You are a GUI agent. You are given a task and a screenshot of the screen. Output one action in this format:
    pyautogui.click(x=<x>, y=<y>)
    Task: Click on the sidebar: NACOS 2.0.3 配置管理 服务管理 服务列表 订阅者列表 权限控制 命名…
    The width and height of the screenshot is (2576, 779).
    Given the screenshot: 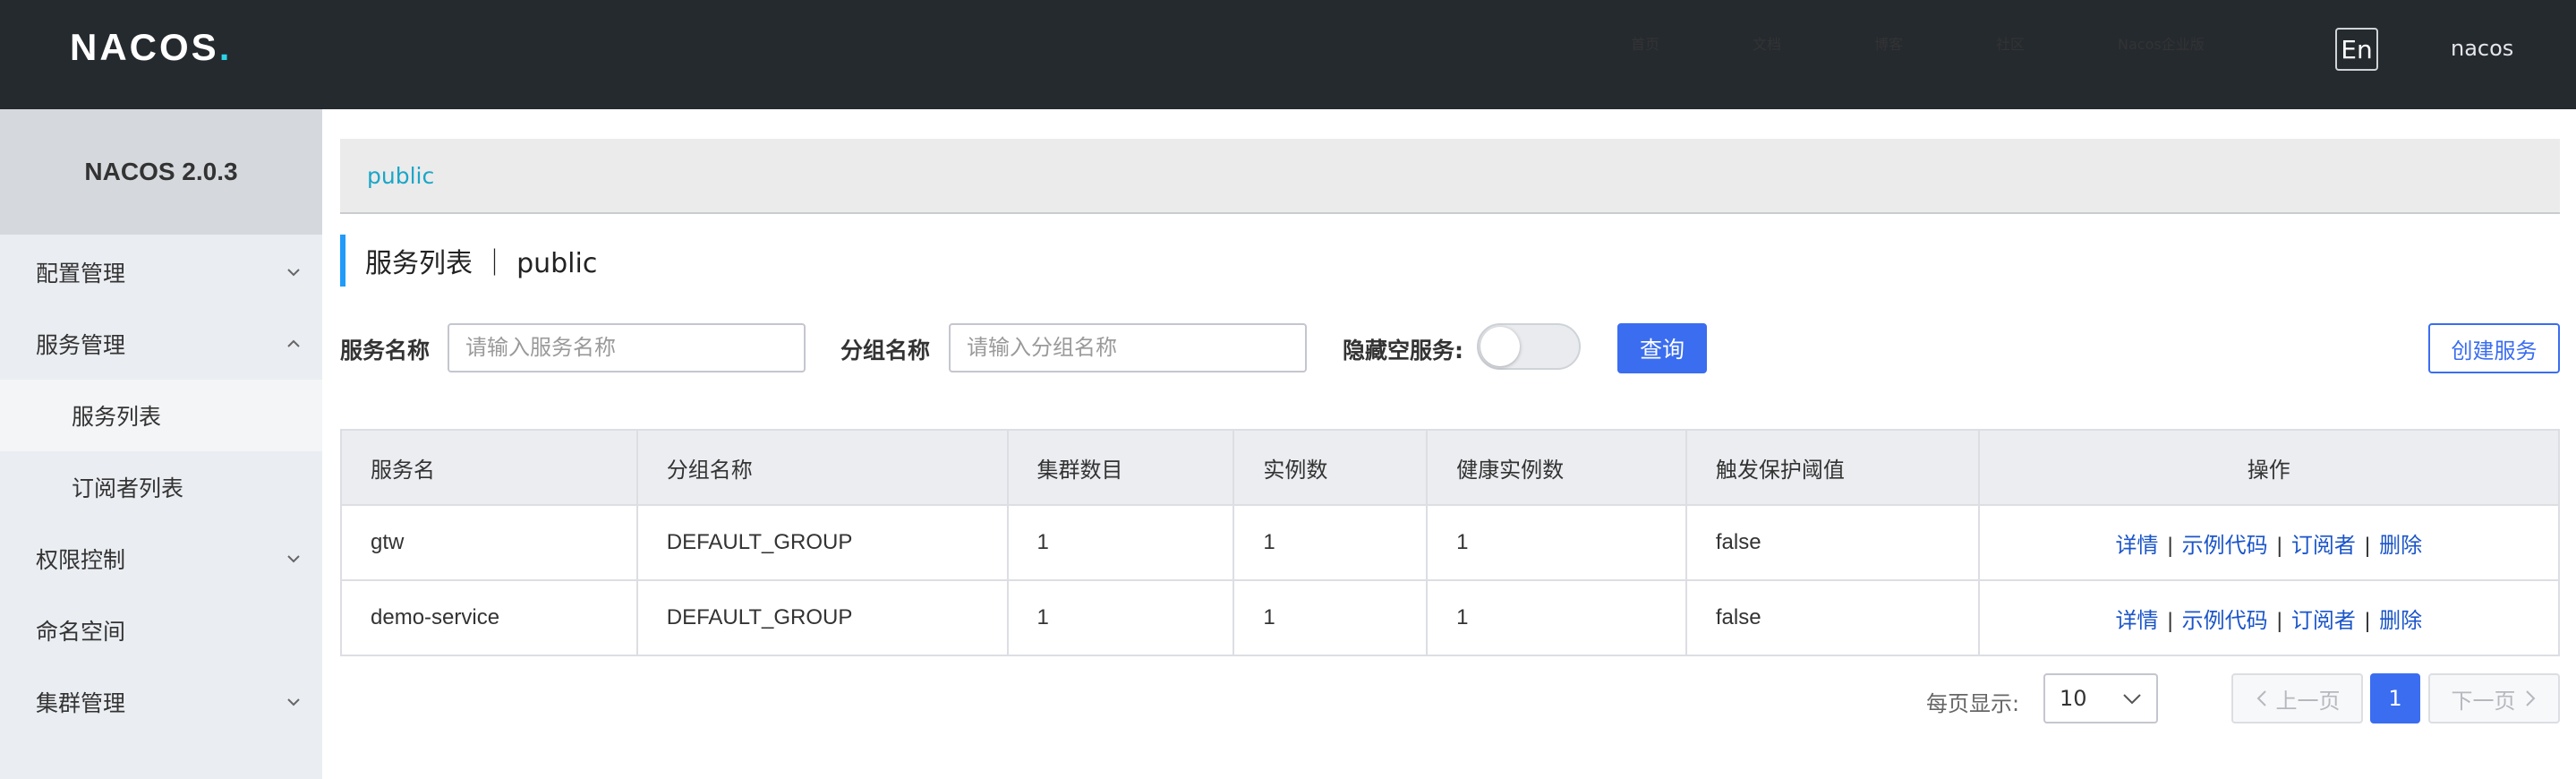 What is the action you would take?
    pyautogui.click(x=161, y=444)
    